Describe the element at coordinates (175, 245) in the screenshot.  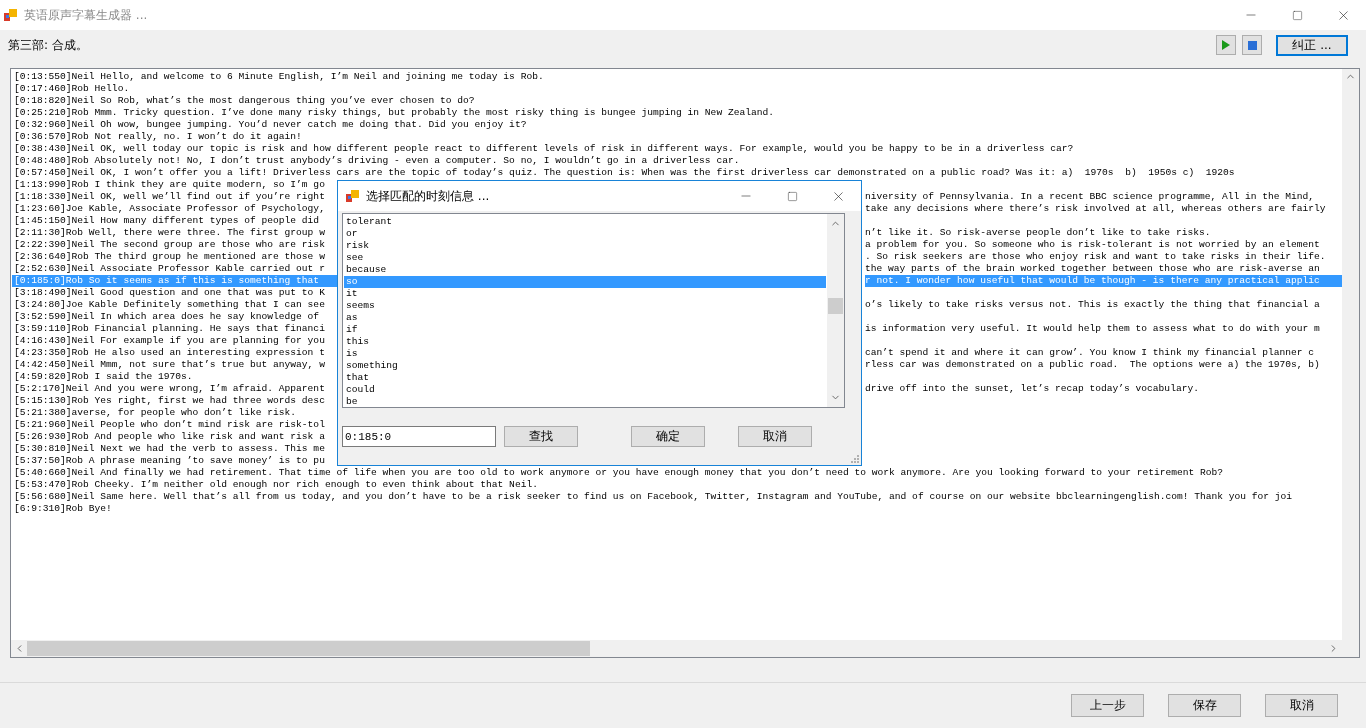
I see `transcript-line-text: [2:22:390]Neil The second group are those who are risk` at that location.